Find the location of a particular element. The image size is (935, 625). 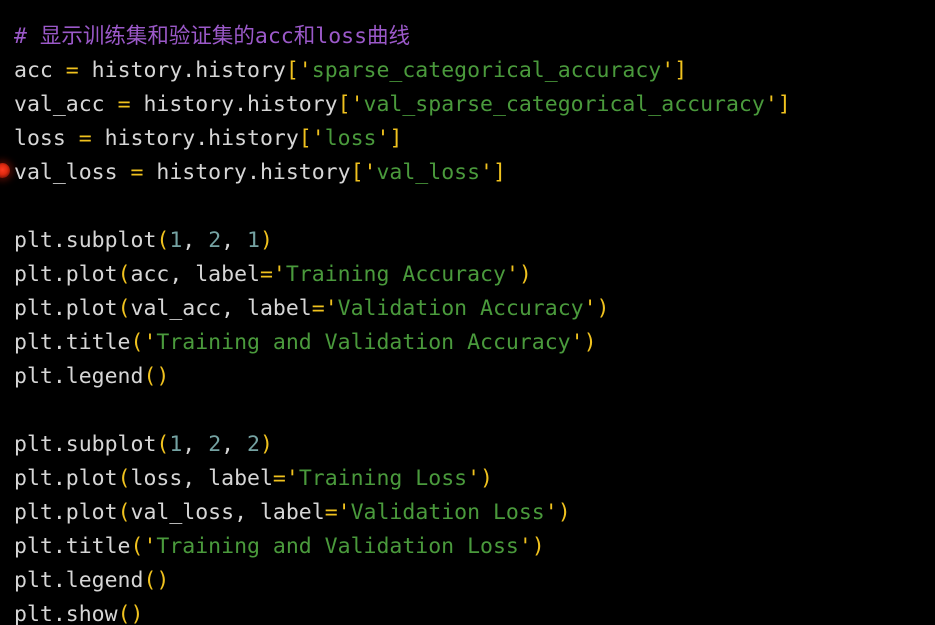

code-token: 和 is located at coordinates (304, 36).